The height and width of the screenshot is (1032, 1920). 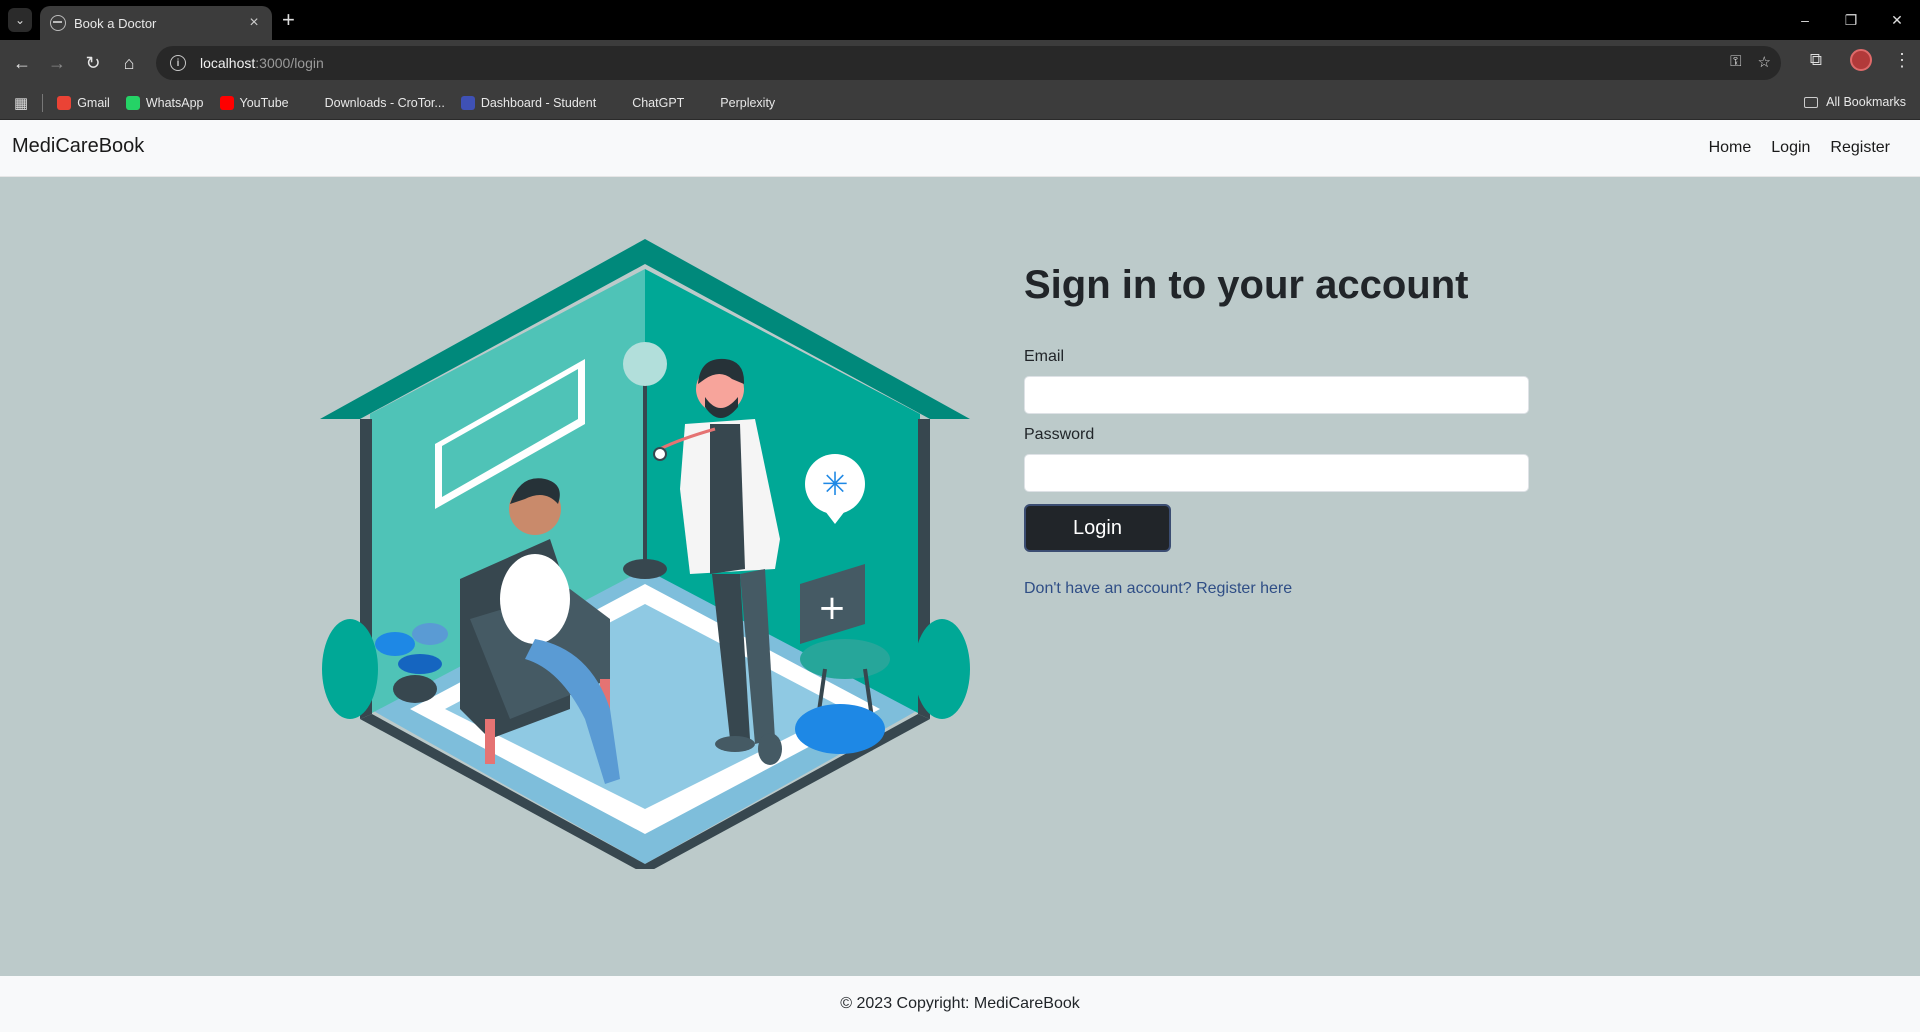 What do you see at coordinates (178, 63) in the screenshot?
I see `site-info-icon: i` at bounding box center [178, 63].